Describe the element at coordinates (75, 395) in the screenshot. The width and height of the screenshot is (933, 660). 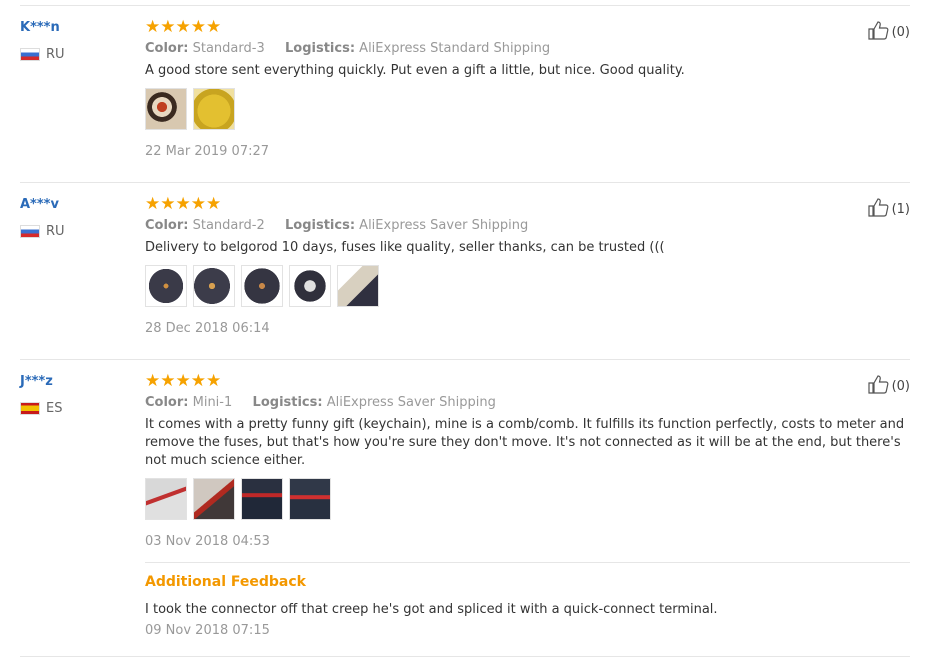
I see `reviewer-info: J***z ES` at that location.